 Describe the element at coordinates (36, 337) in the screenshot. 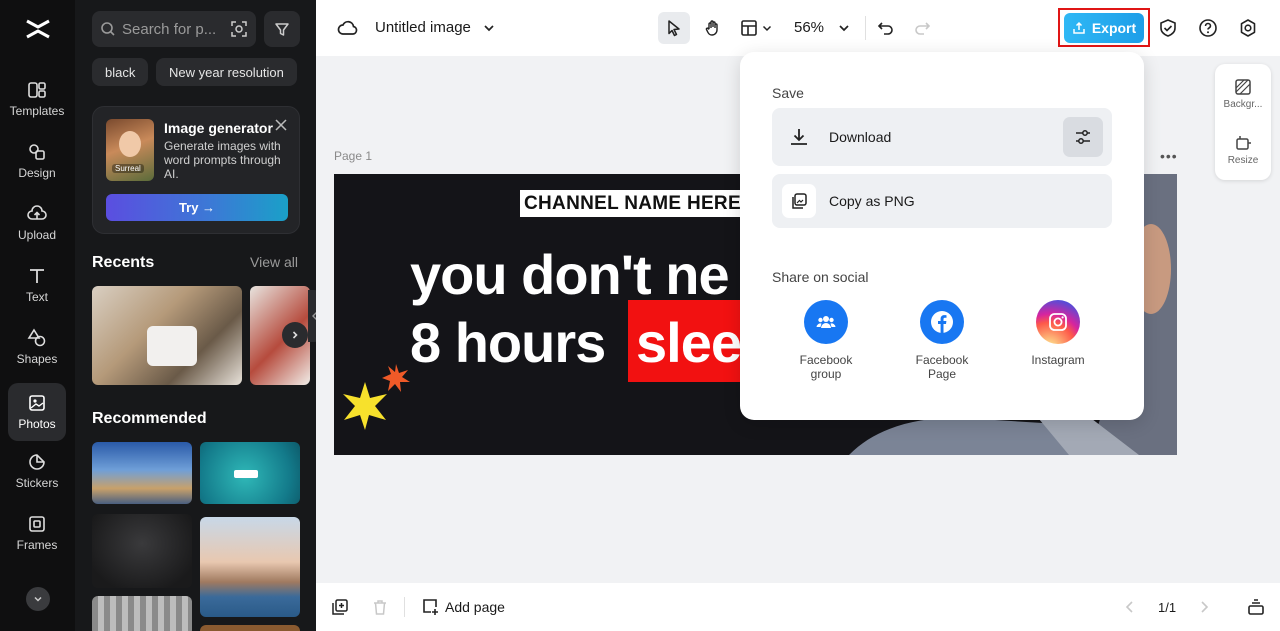

I see `shapes-icon` at that location.